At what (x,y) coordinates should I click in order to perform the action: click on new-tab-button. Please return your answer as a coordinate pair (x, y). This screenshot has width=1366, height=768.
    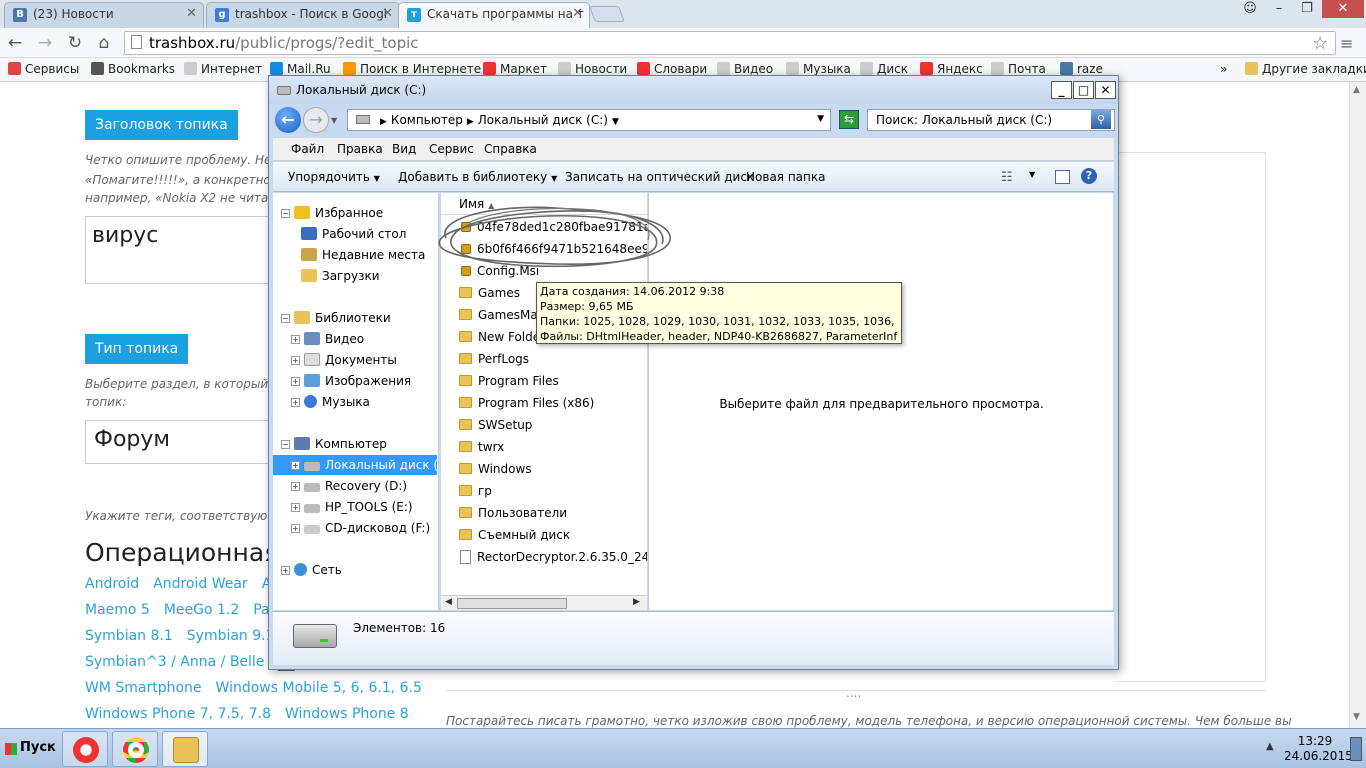
    Looking at the image, I should click on (607, 14).